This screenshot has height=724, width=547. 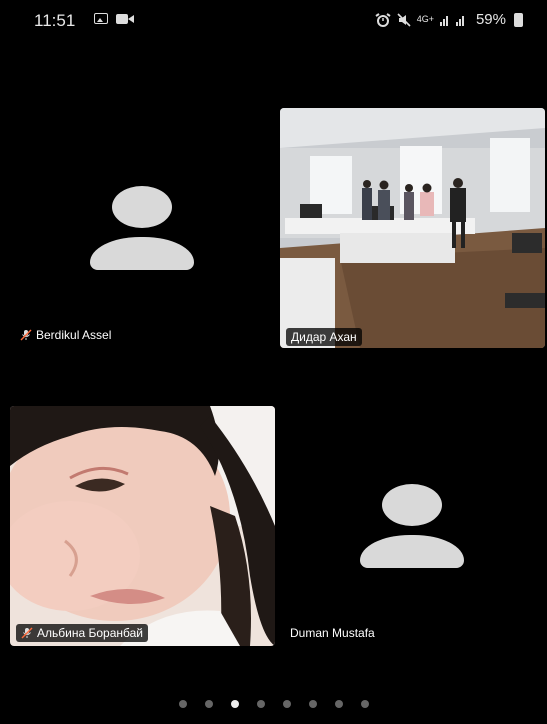 I want to click on participant-name: Duman Mustafa, so click(x=332, y=633).